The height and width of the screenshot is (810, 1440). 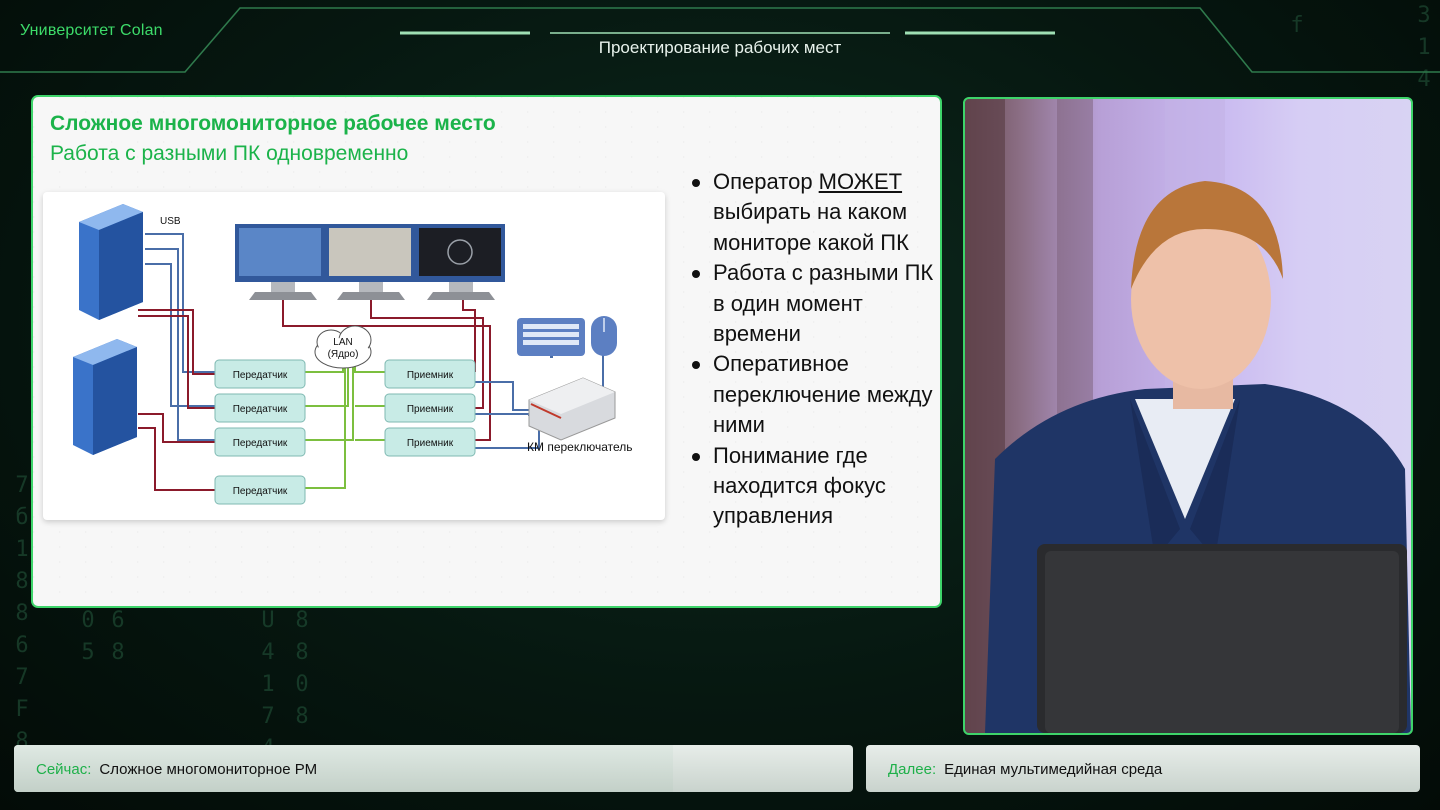 I want to click on transmitter-box-4: Передатчик, so click(x=260, y=490).